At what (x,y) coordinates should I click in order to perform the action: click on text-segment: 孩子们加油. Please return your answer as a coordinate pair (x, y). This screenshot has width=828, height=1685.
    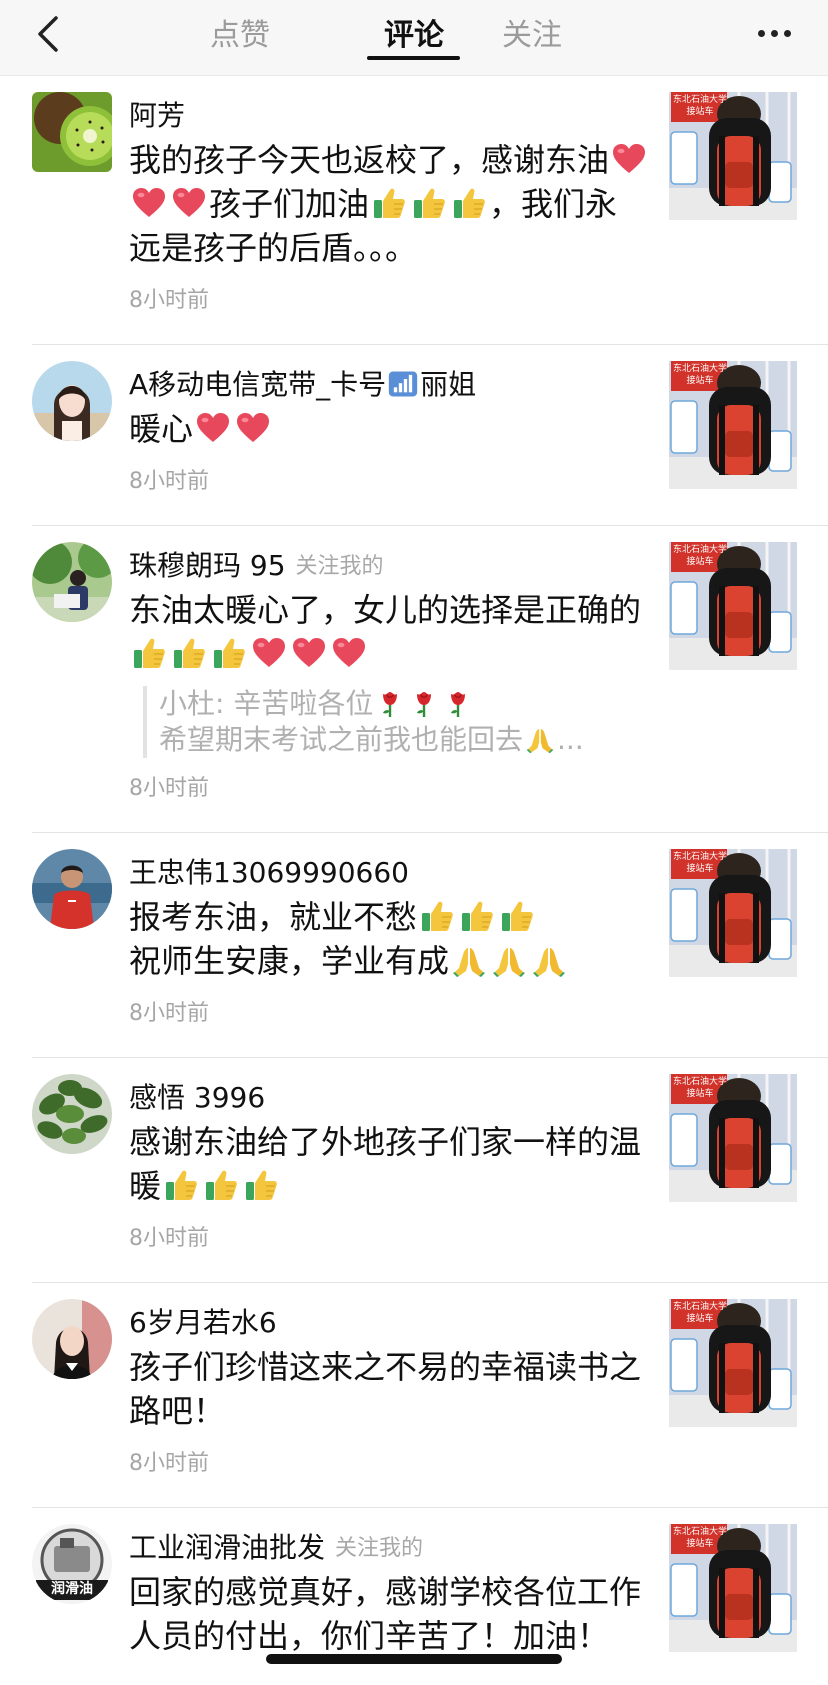
    Looking at the image, I should click on (289, 204).